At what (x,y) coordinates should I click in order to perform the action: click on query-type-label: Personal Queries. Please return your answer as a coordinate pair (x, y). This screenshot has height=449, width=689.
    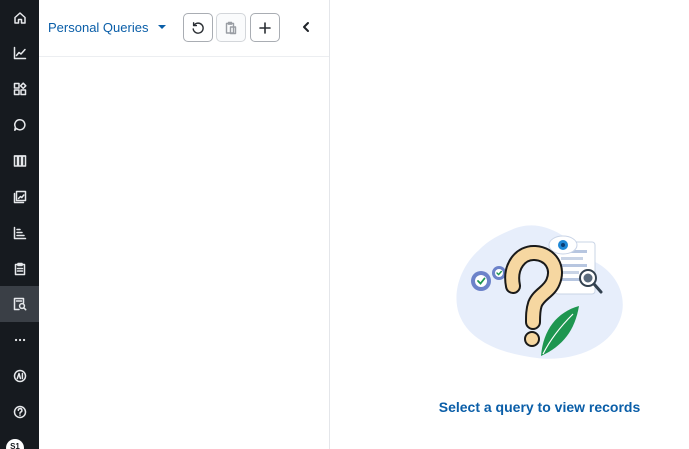
    Looking at the image, I should click on (98, 27).